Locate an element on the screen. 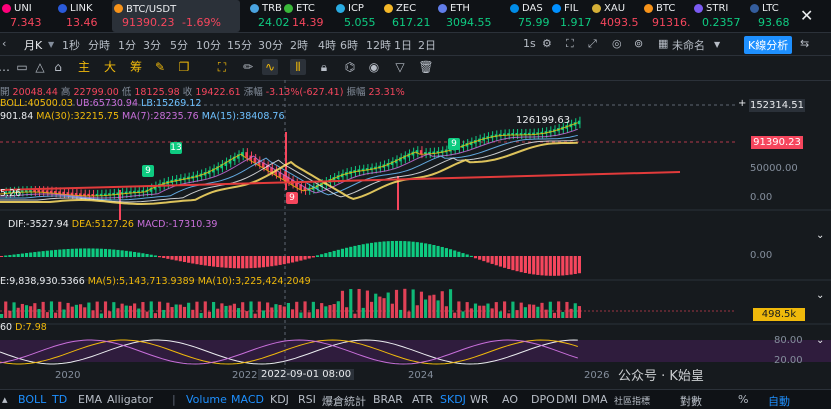 The width and height of the screenshot is (831, 409). kline-analysis-button: K線分析 is located at coordinates (768, 45).